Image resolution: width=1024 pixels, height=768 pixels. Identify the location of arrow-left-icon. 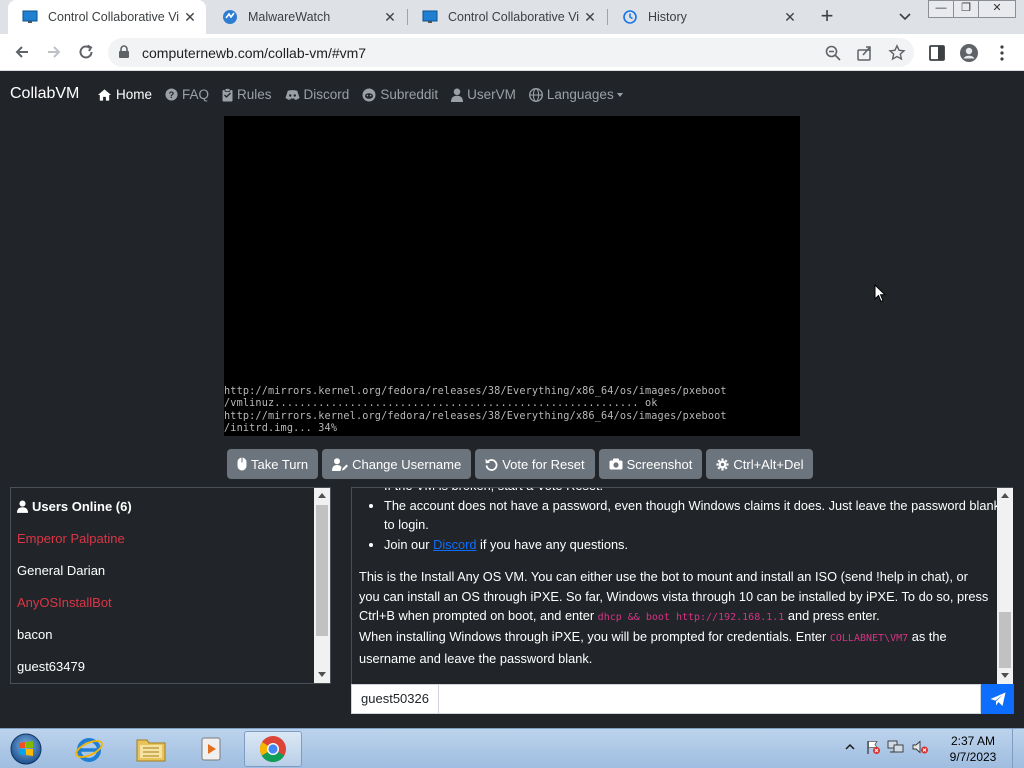
(21, 52).